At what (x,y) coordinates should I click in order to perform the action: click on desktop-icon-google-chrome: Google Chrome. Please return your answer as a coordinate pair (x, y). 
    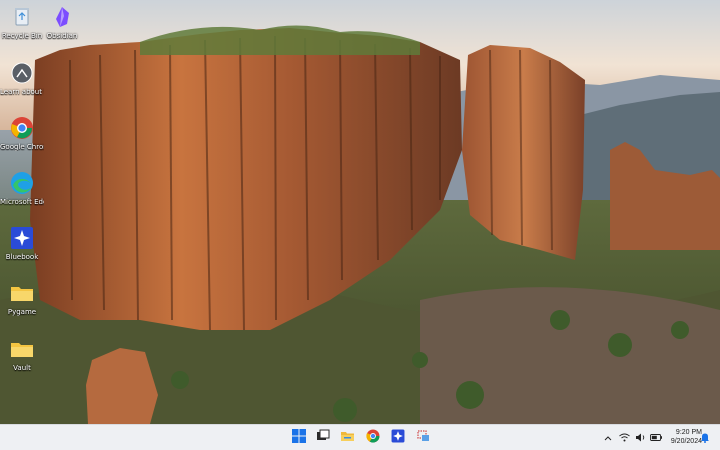
    Looking at the image, I should click on (22, 133).